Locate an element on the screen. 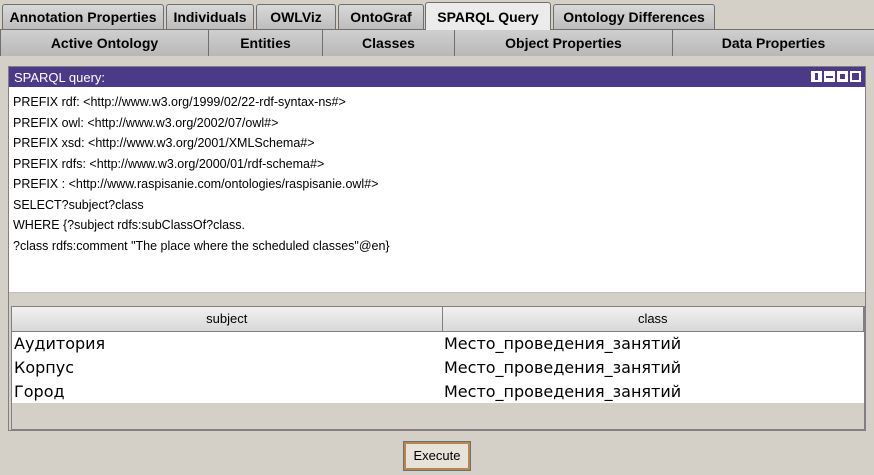  tab-annotation-properties: Annotation Properties is located at coordinates (83, 16).